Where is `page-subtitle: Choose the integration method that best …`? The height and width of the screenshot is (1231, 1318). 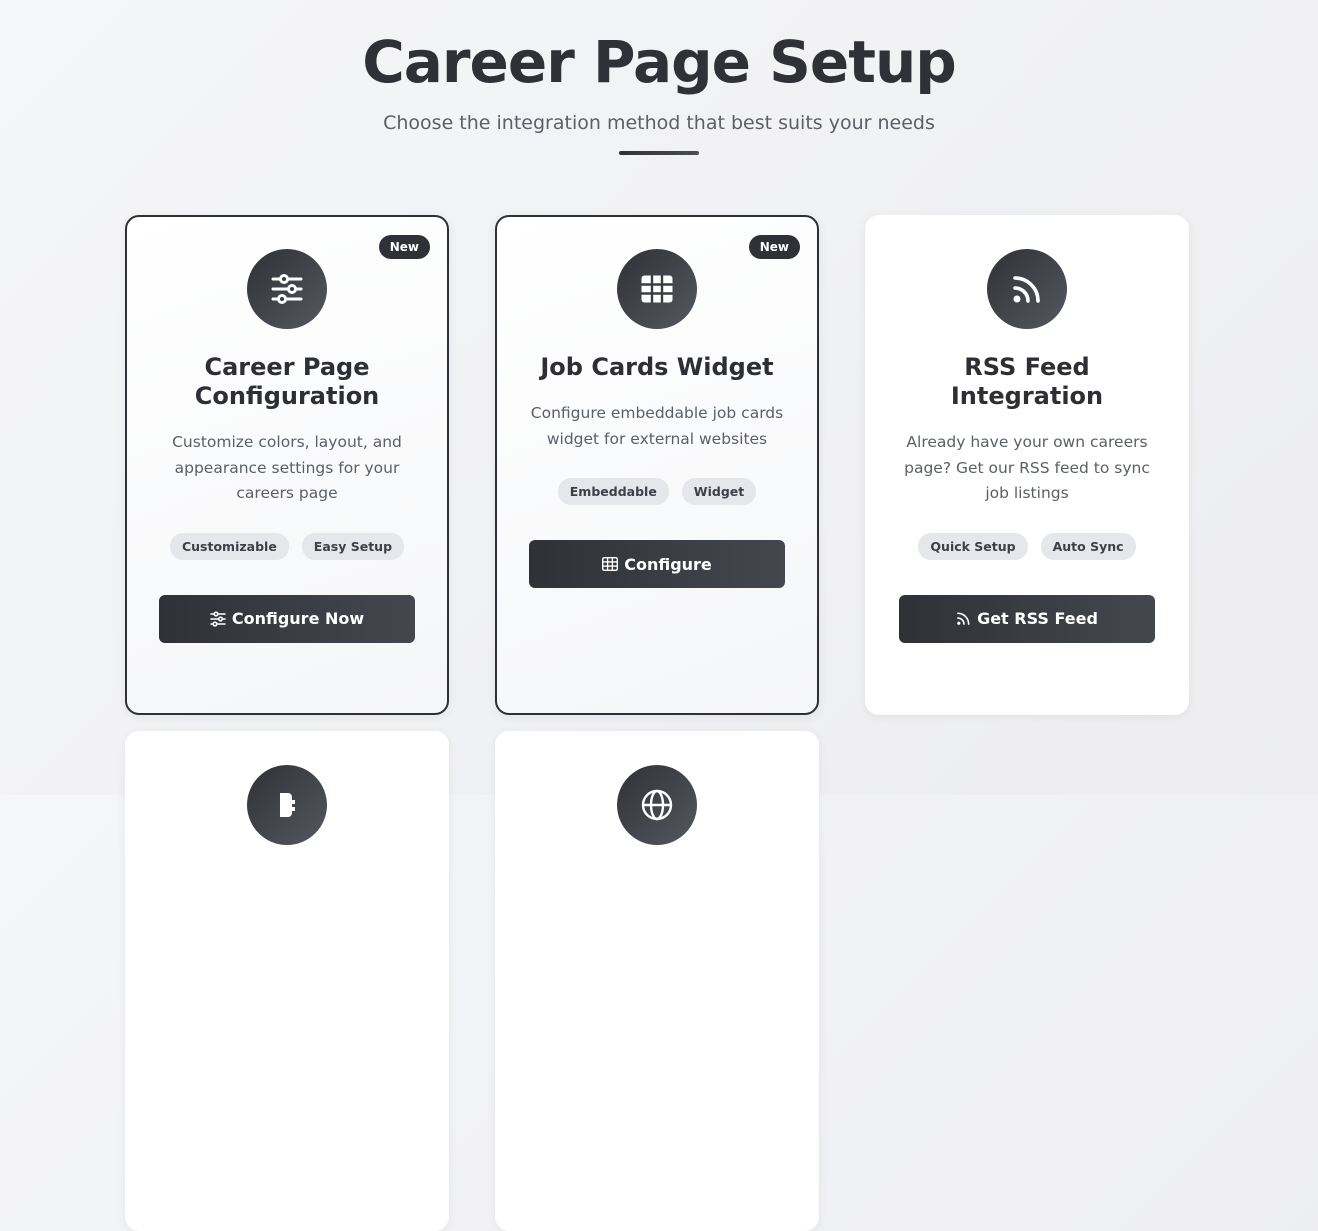
page-subtitle: Choose the integration method that best … is located at coordinates (659, 123).